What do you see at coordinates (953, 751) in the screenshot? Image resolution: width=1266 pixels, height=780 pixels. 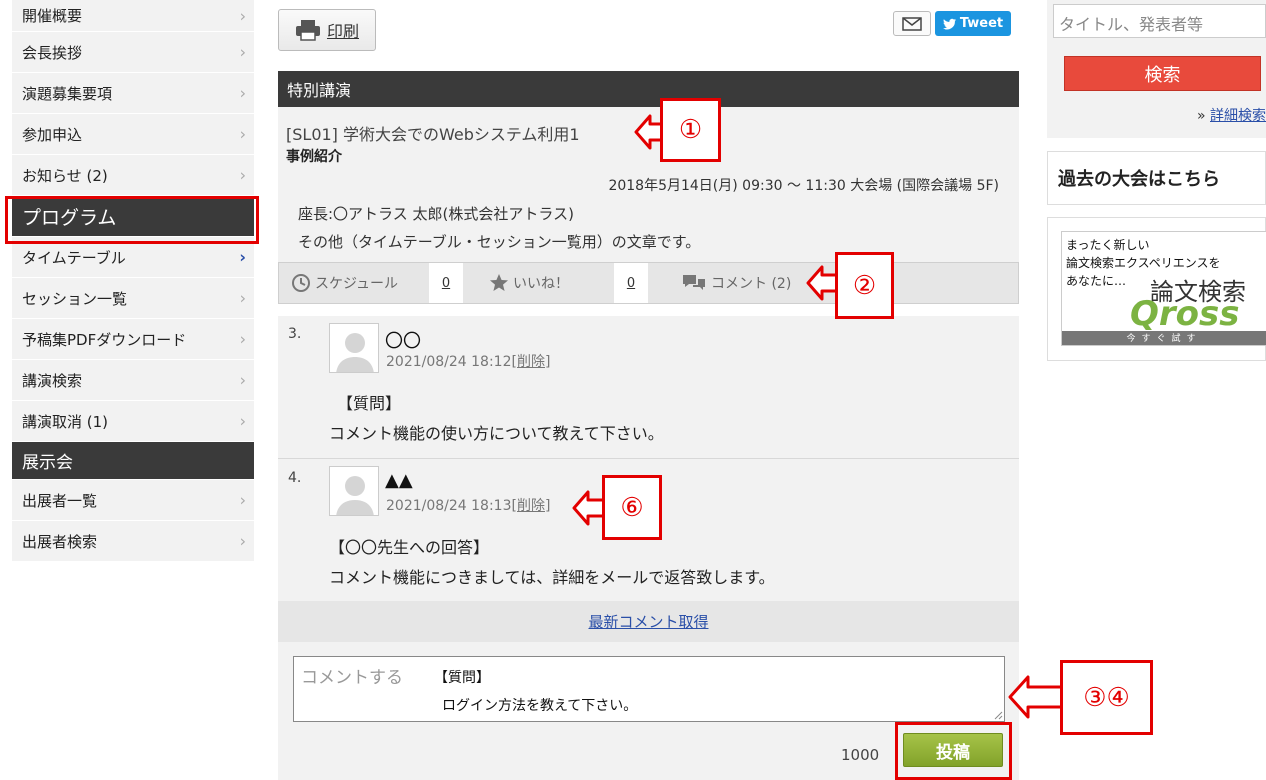 I see `highlight-box-post` at bounding box center [953, 751].